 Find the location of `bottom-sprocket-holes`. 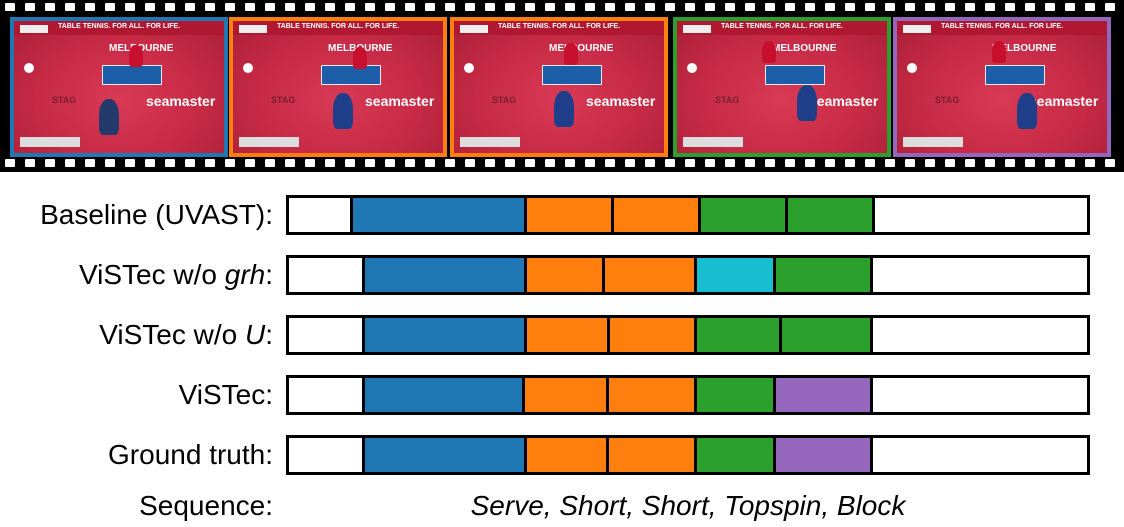

bottom-sprocket-holes is located at coordinates (562, 165).